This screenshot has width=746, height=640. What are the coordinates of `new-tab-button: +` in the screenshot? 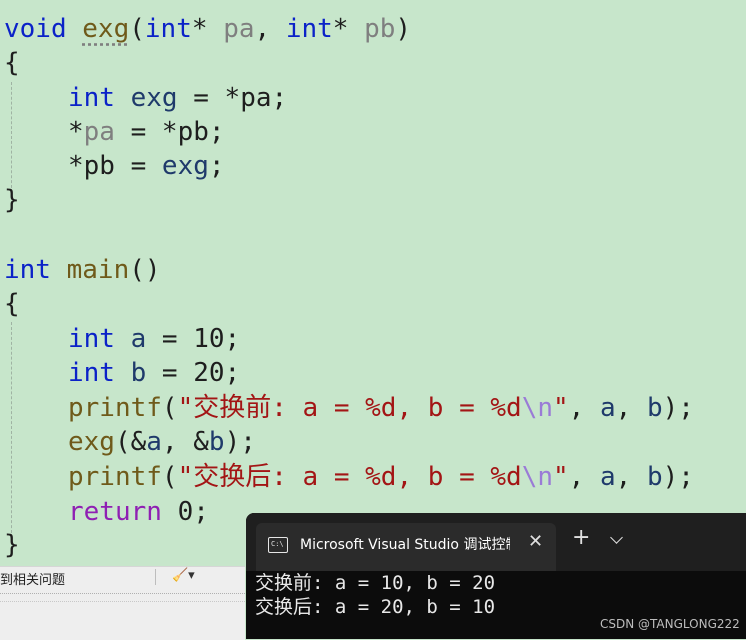 It's located at (581, 538).